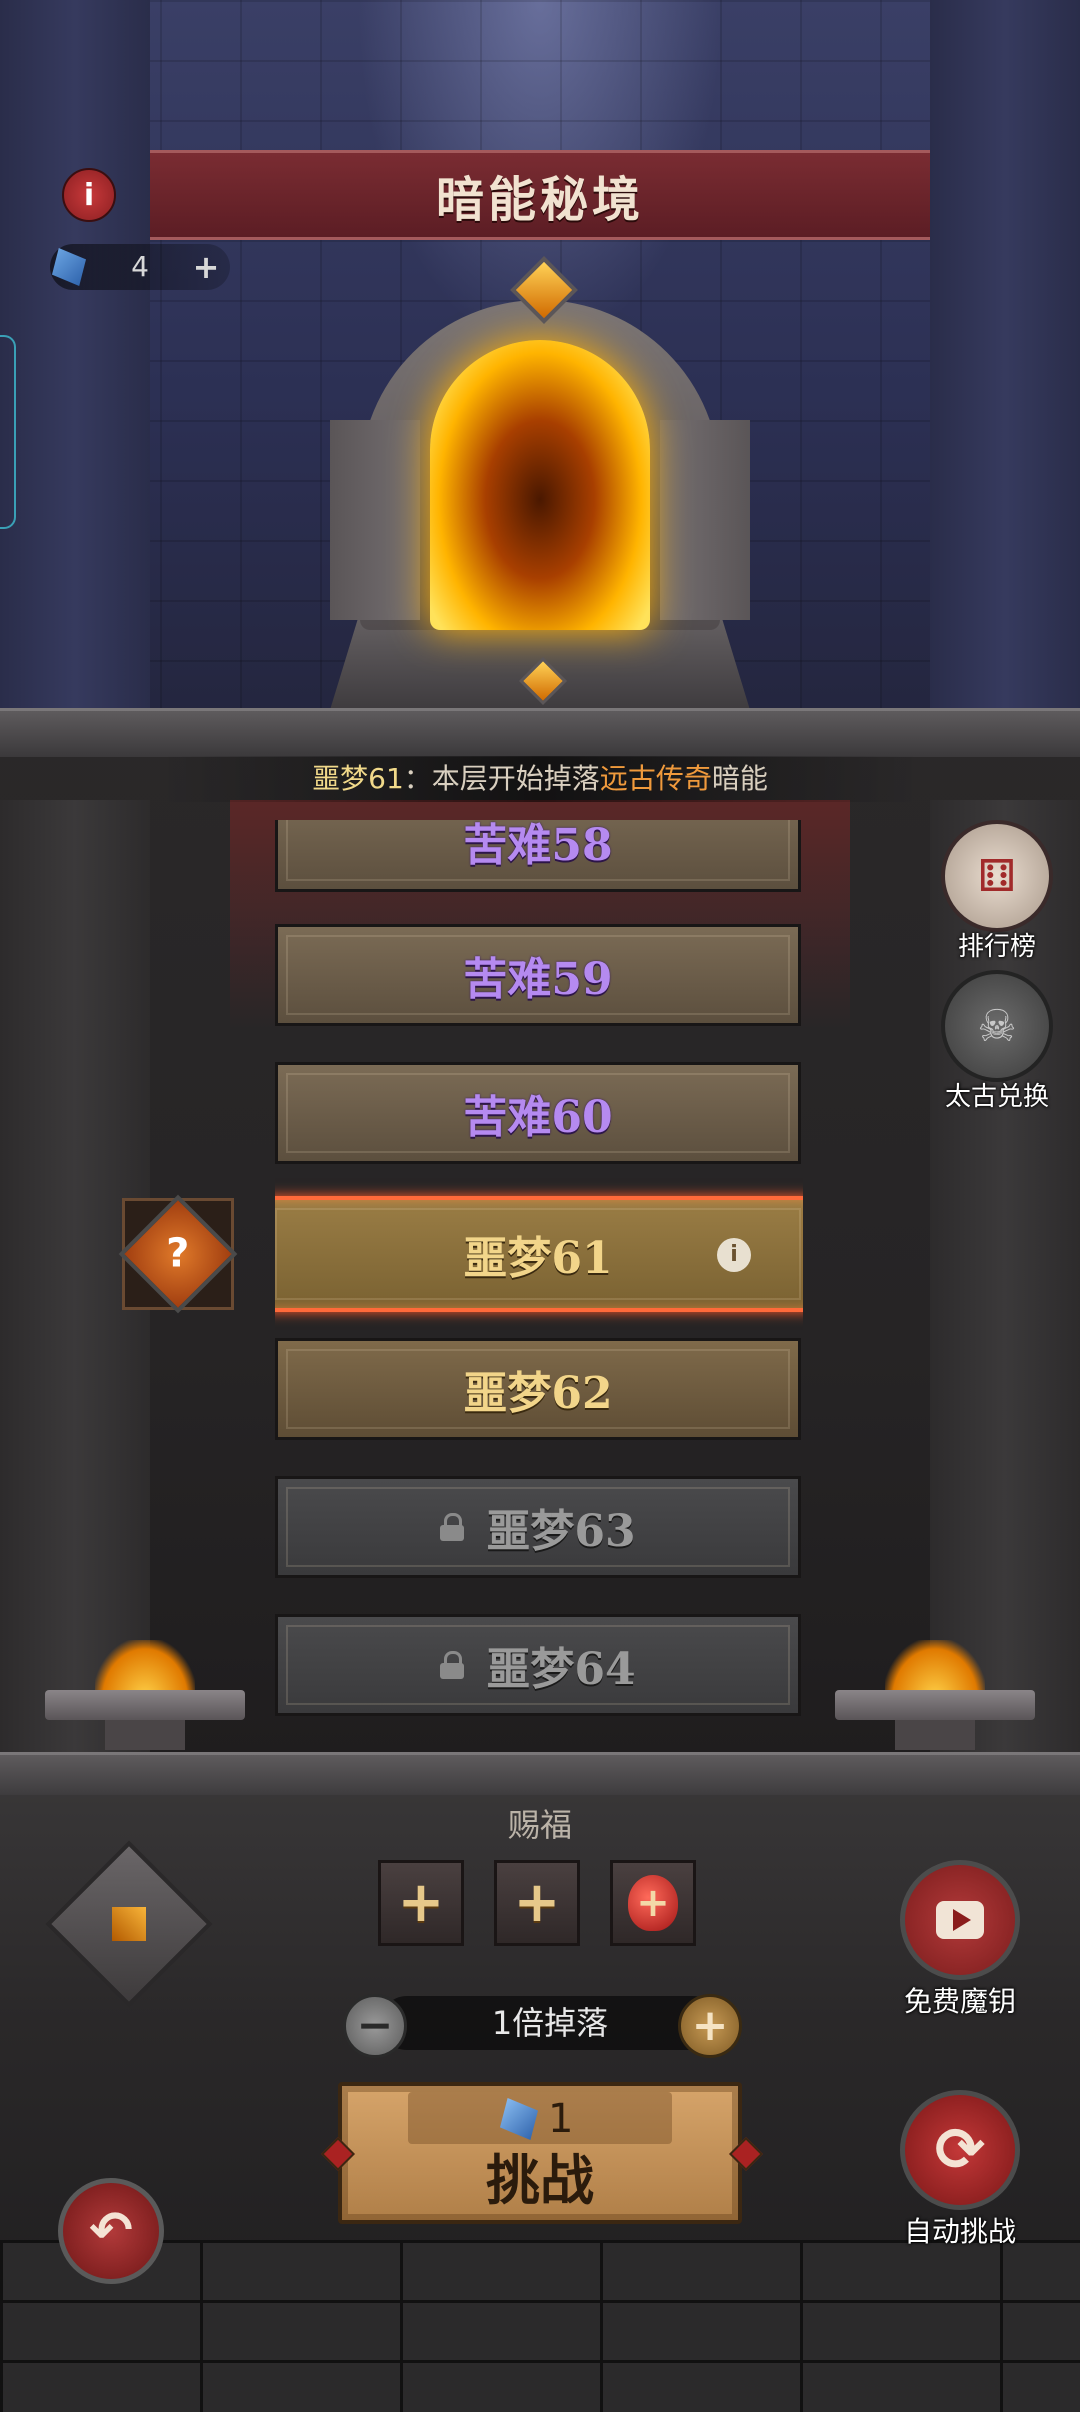 The height and width of the screenshot is (2412, 1080). I want to click on challenge-cost, so click(540, 2118).